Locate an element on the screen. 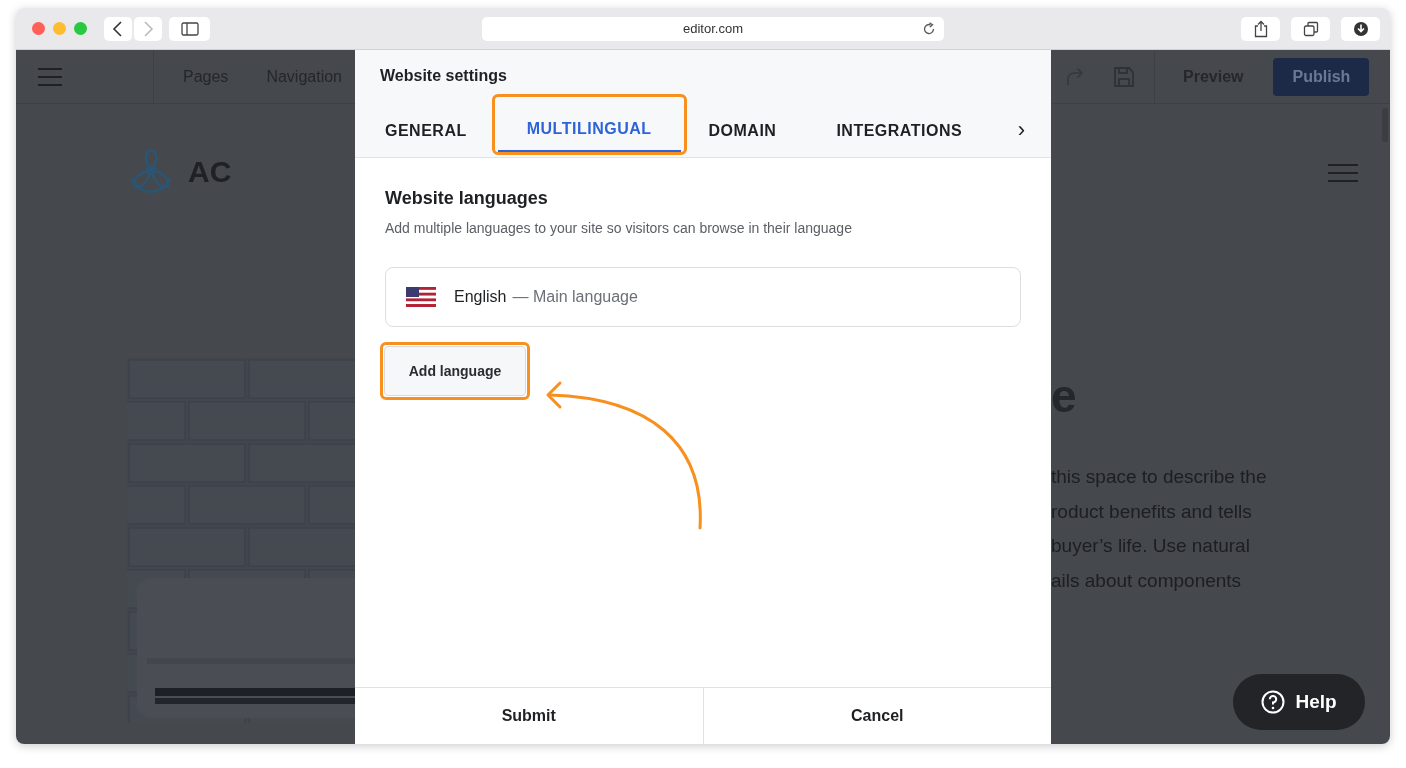  help-button: Help is located at coordinates (1299, 702).